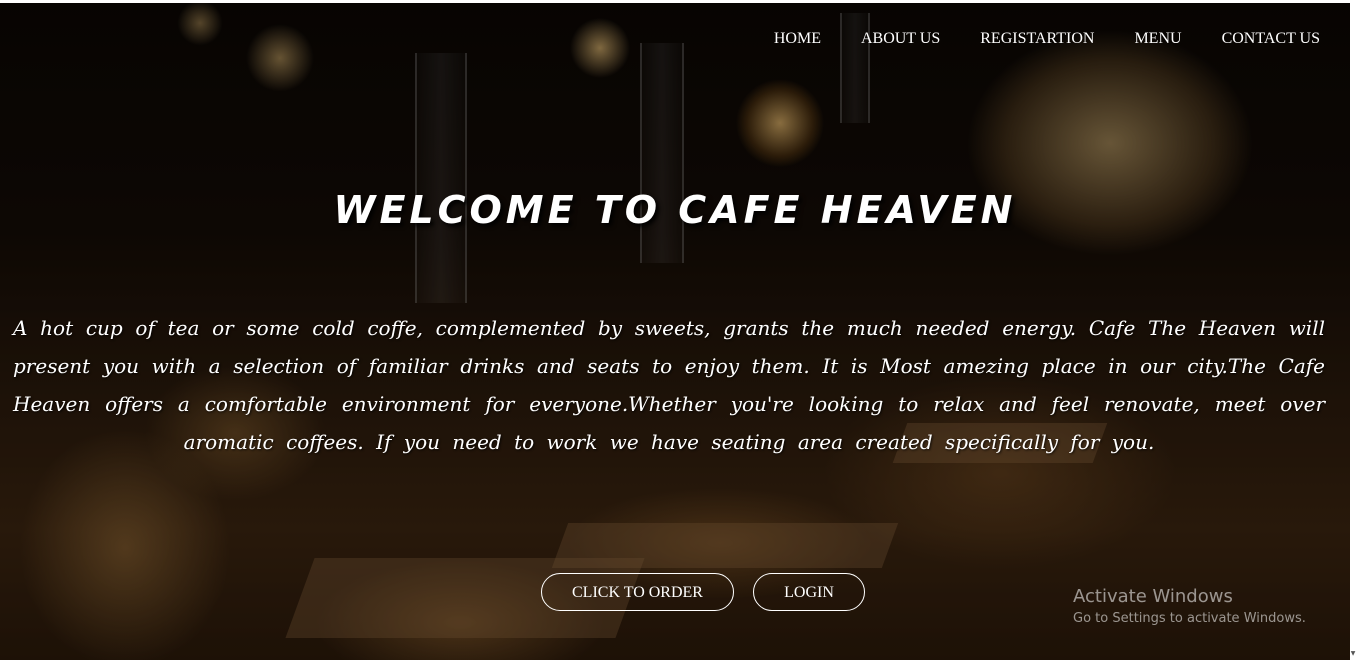 This screenshot has width=1356, height=660. What do you see at coordinates (809, 592) in the screenshot?
I see `login-button: LOGIN` at bounding box center [809, 592].